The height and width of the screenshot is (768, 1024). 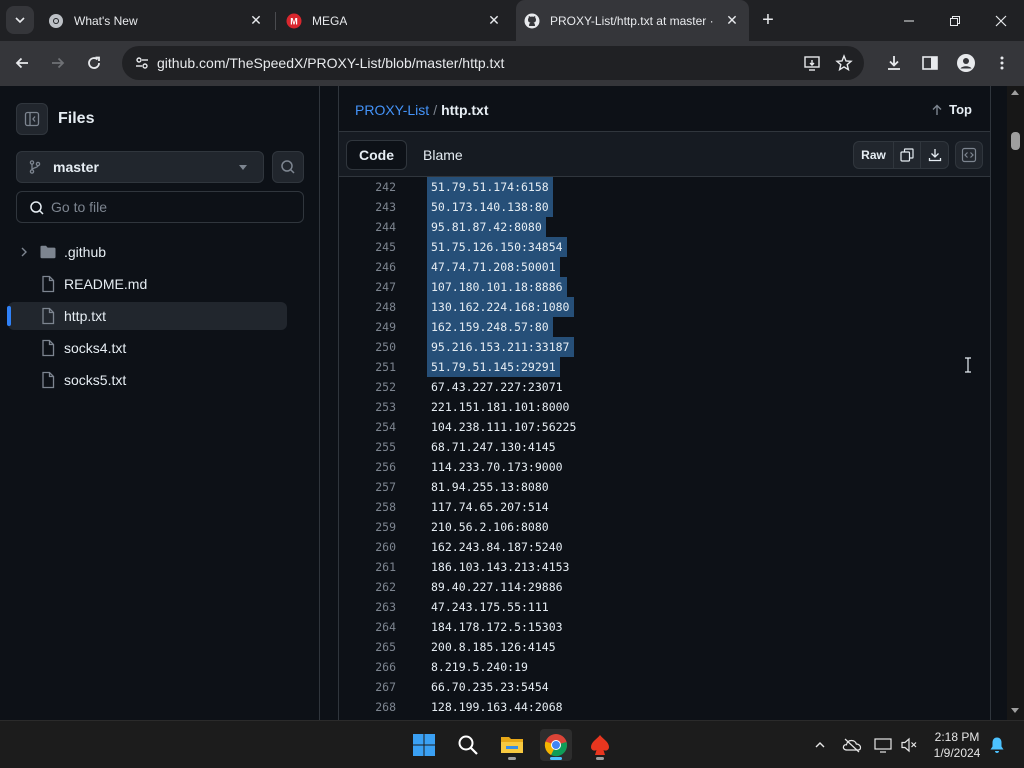 What do you see at coordinates (367, 447) in the screenshot?
I see `line-number: 255` at bounding box center [367, 447].